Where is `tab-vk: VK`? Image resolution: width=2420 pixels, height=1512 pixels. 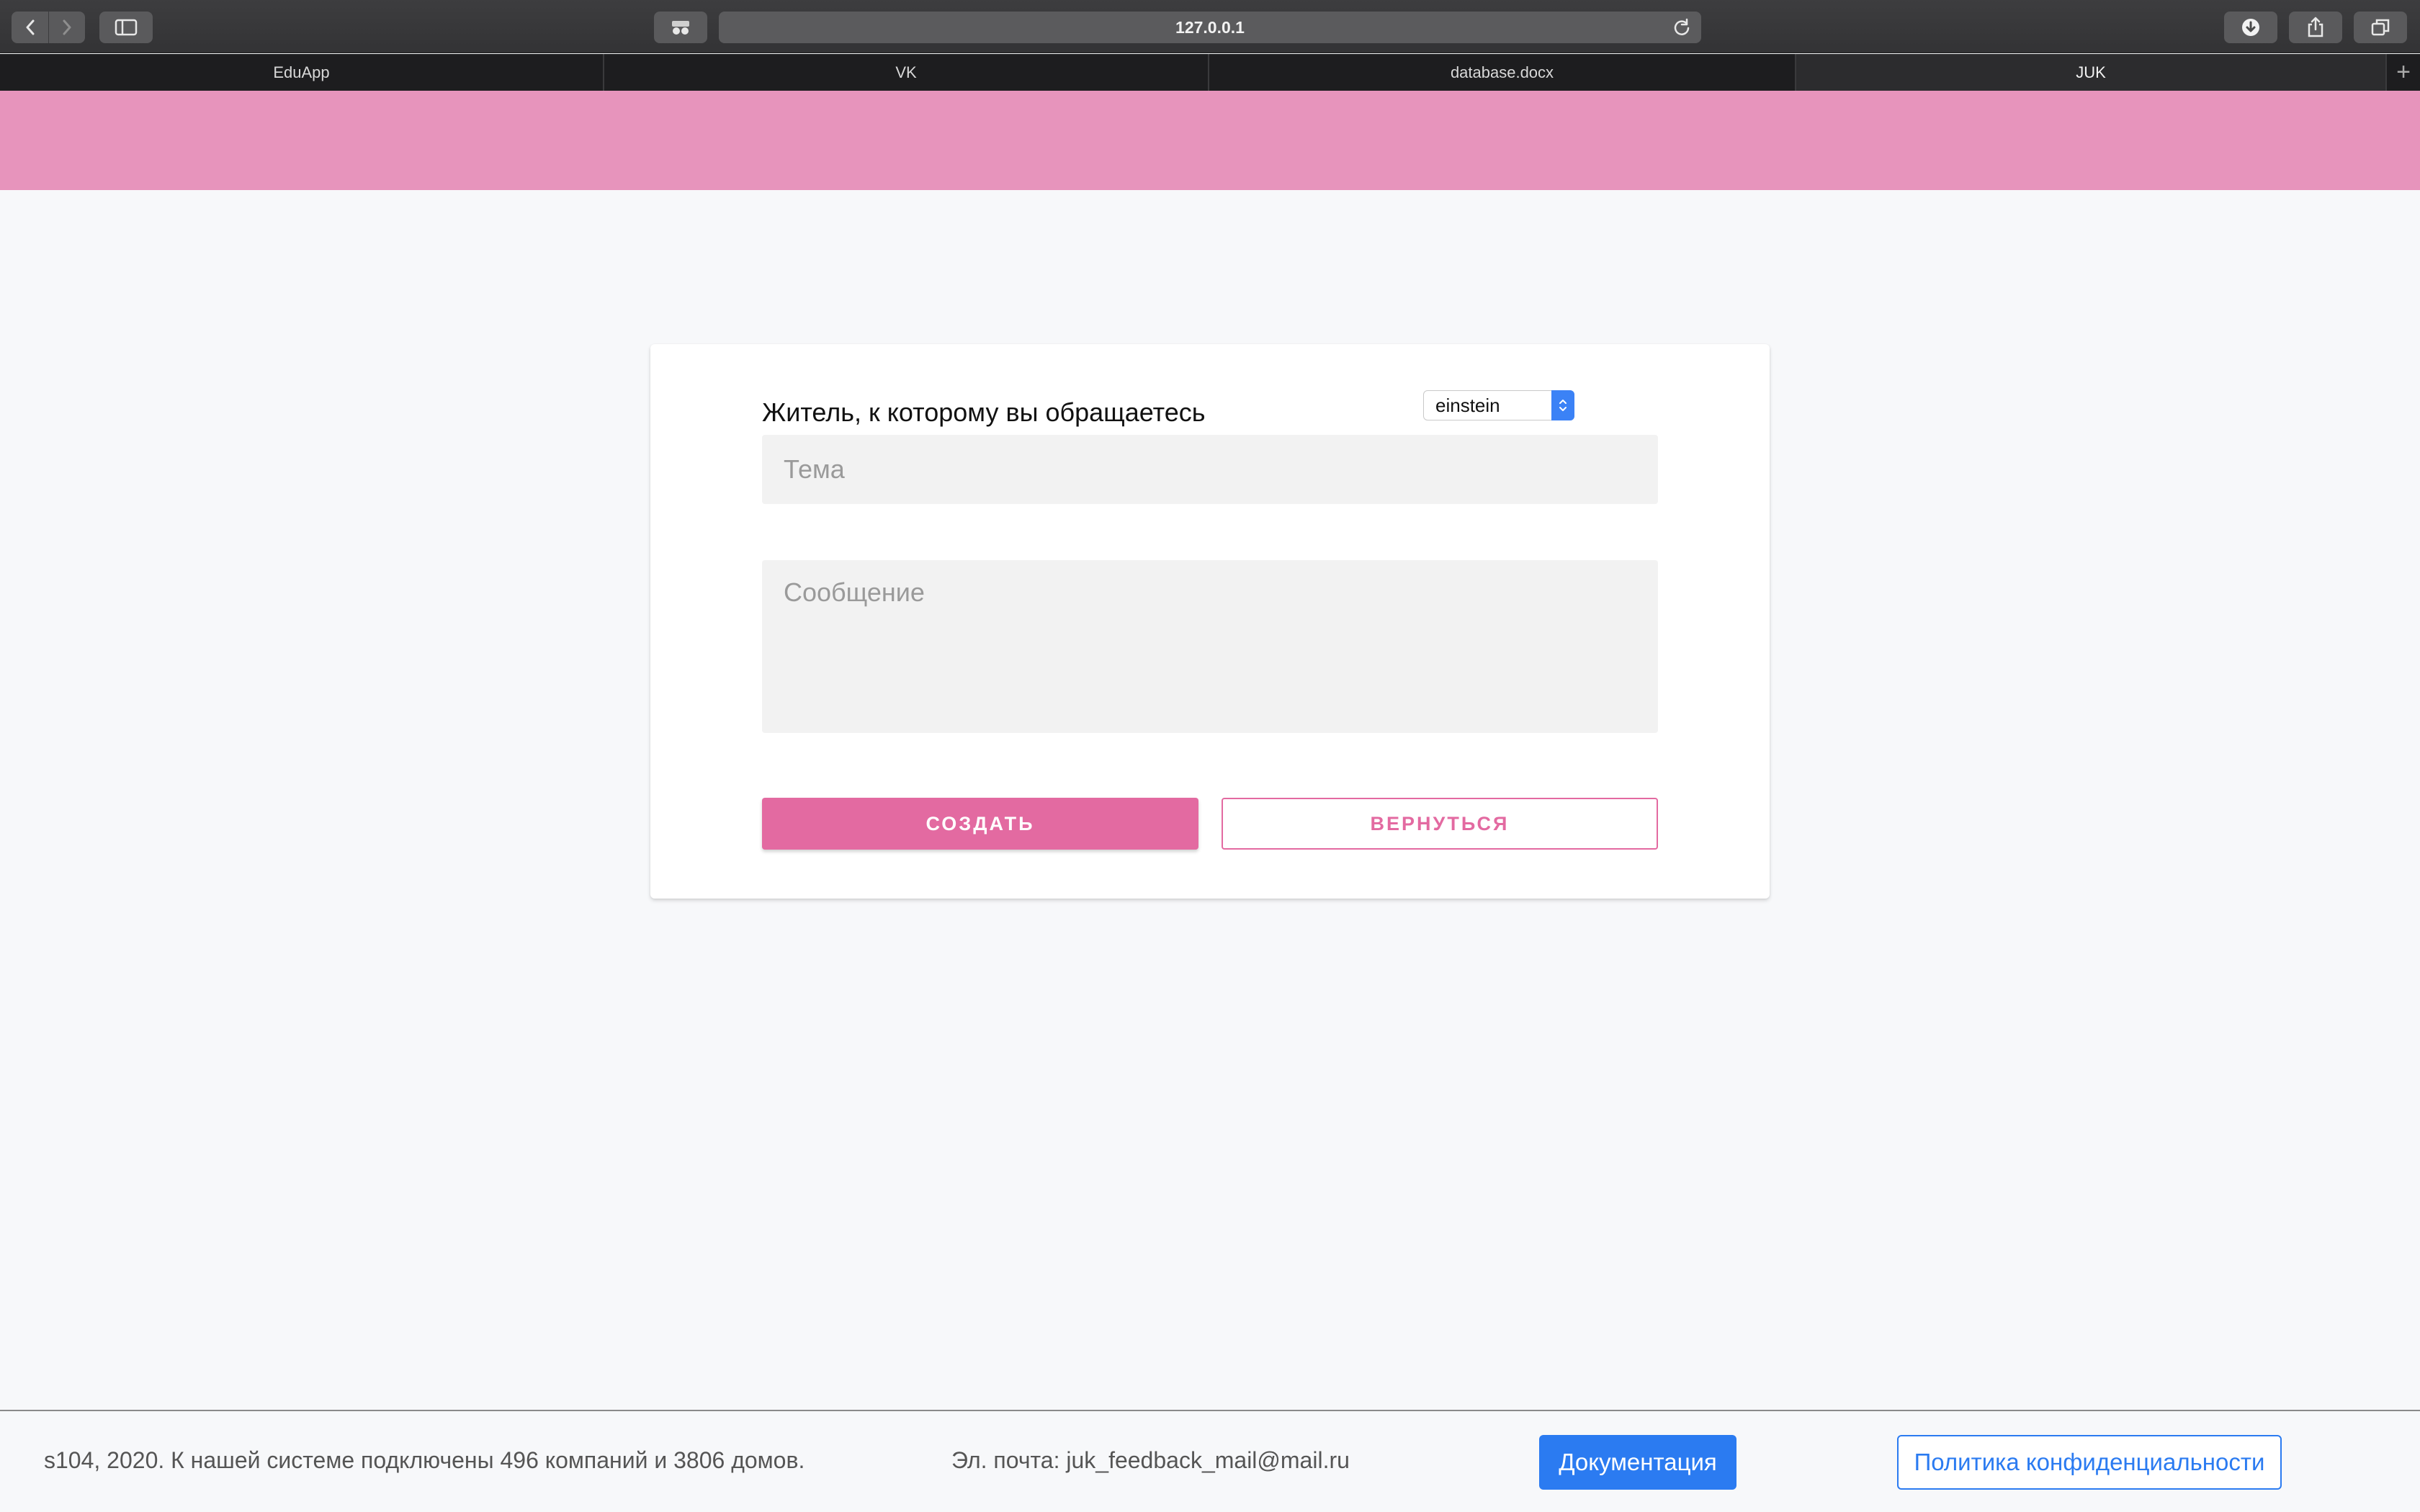 tab-vk: VK is located at coordinates (906, 72).